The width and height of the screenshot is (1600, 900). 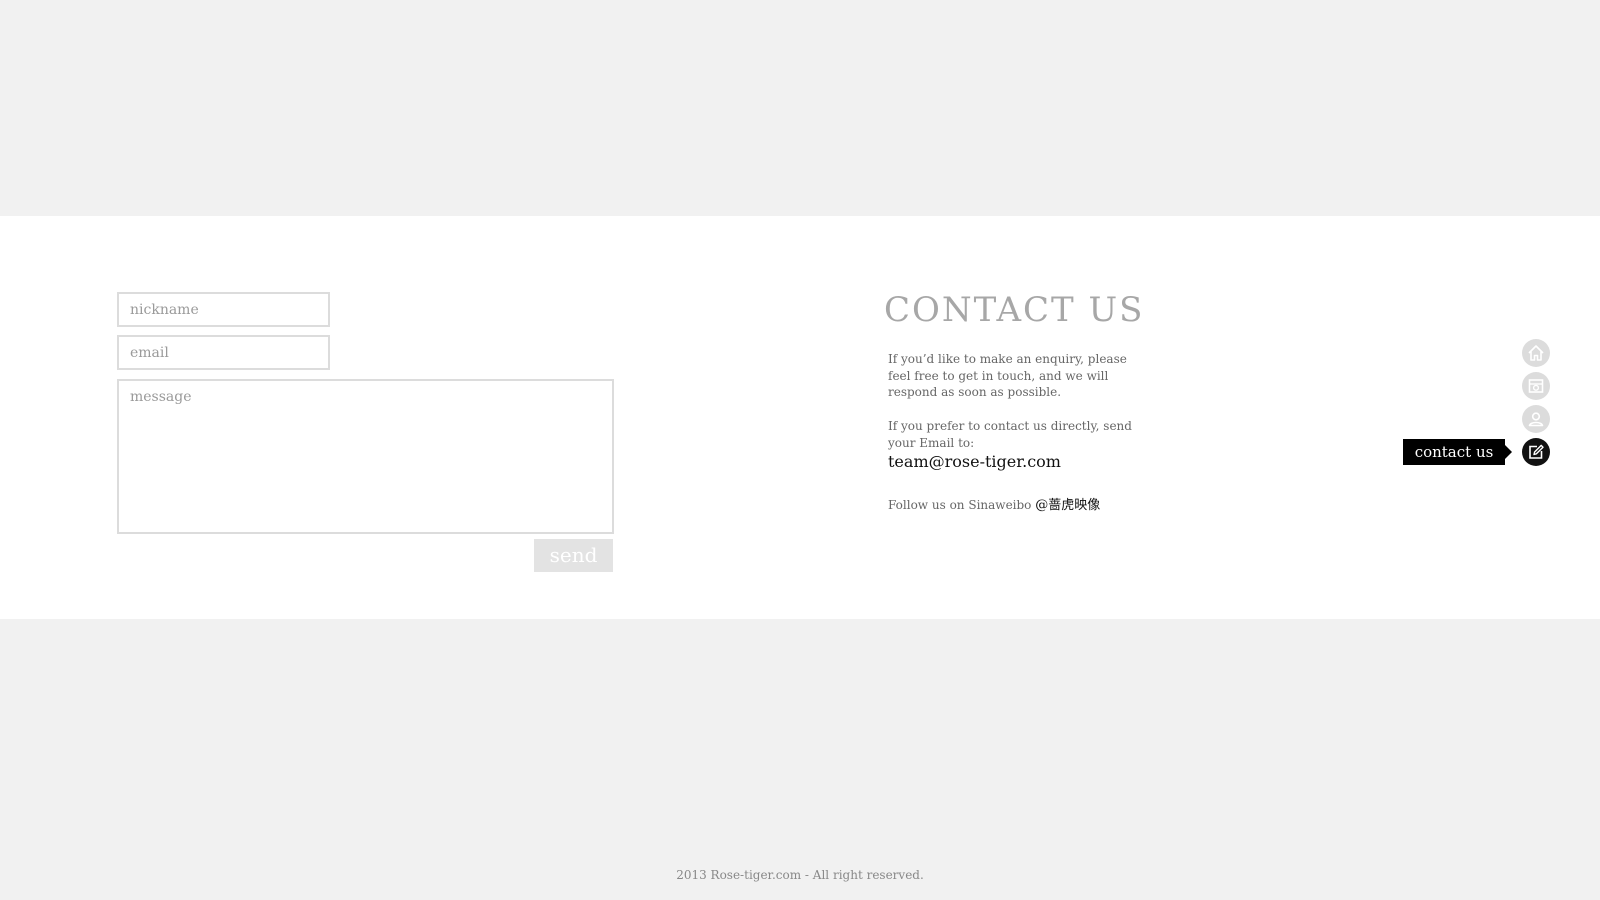 I want to click on nav-about-button, so click(x=1536, y=419).